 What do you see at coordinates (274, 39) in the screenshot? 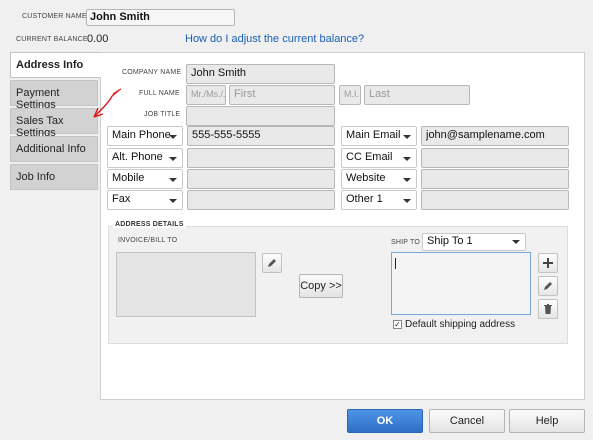
I see `adjust-balance-link: How do I adjust the current balance?` at bounding box center [274, 39].